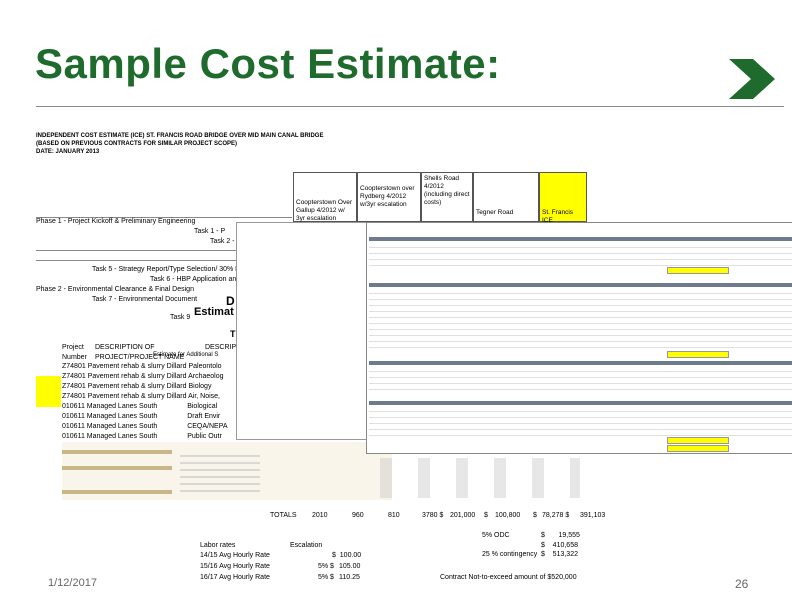 The image size is (792, 612). What do you see at coordinates (235, 566) in the screenshot?
I see `rate-row-label: 15/16 Avg Hourly Rate` at bounding box center [235, 566].